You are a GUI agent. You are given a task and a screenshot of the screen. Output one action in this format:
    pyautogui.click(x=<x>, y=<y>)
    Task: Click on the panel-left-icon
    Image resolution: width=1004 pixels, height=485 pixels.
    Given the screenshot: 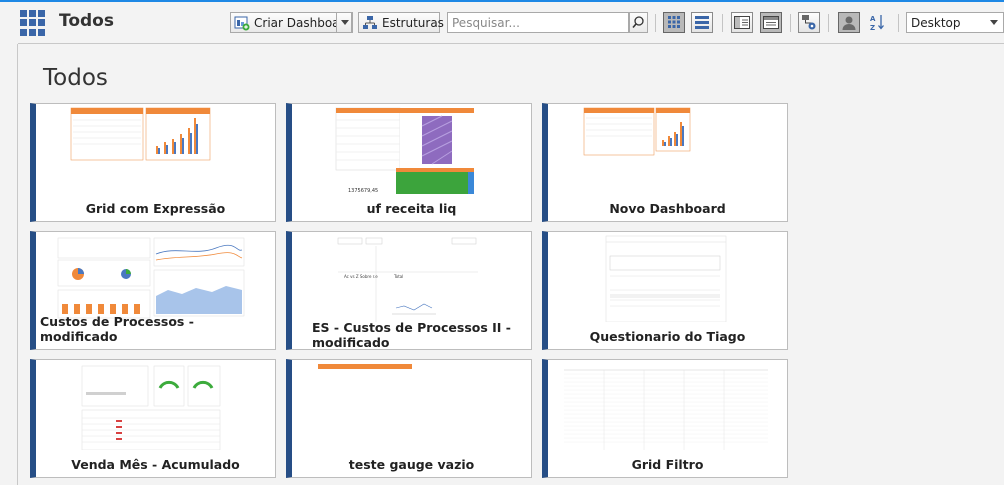 What is the action you would take?
    pyautogui.click(x=742, y=22)
    